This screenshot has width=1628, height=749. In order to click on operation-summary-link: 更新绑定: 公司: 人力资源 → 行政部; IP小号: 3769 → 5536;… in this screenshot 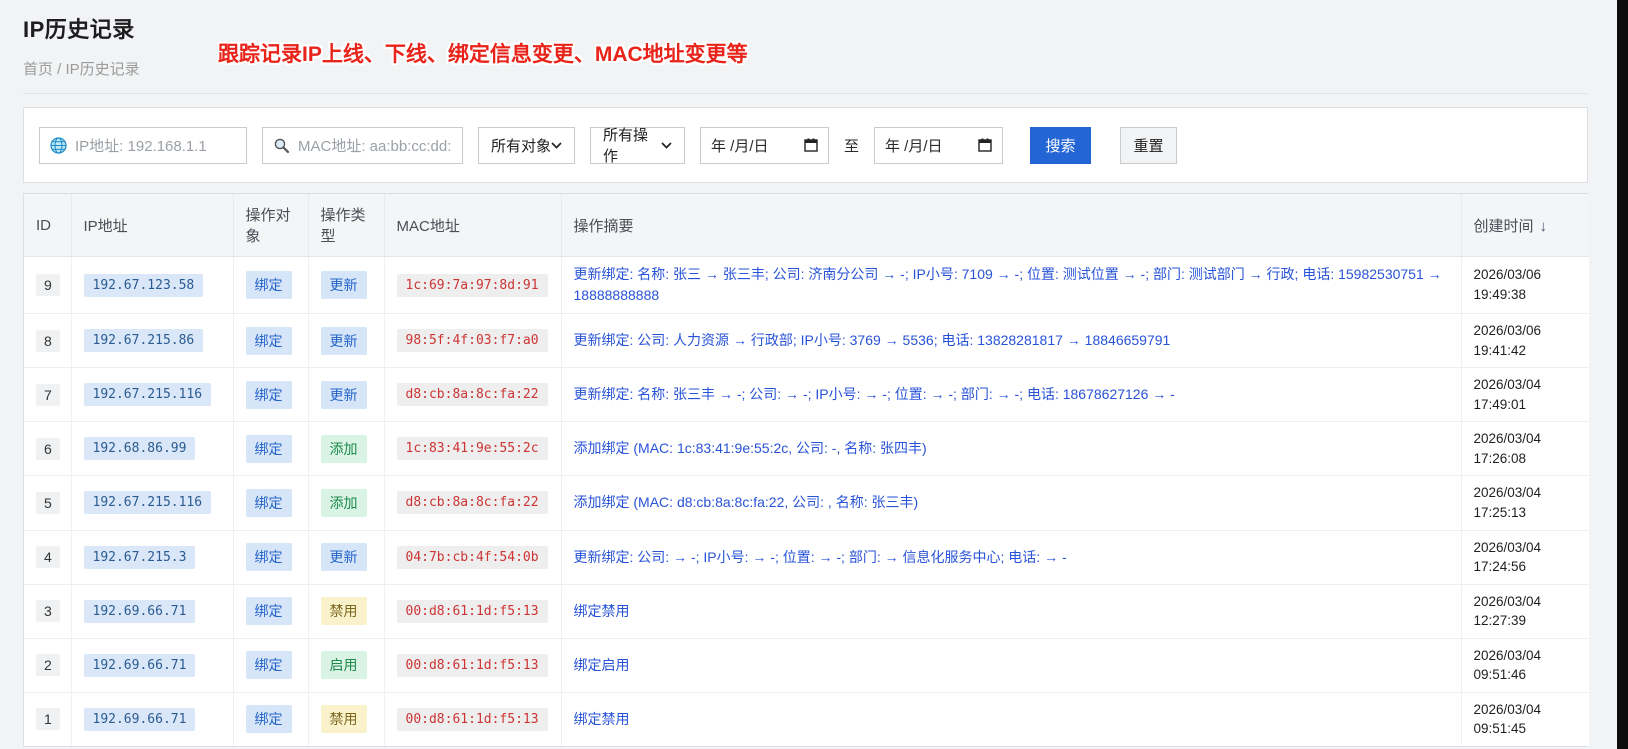, I will do `click(872, 340)`.